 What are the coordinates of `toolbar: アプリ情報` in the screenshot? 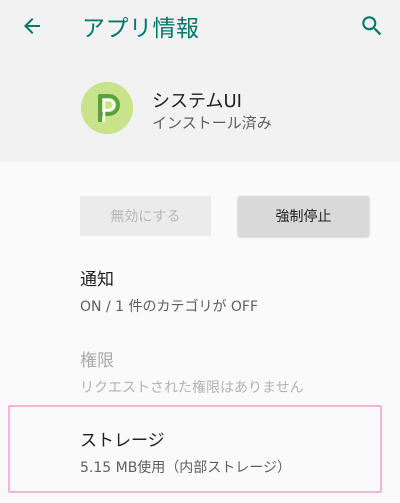 It's located at (200, 26).